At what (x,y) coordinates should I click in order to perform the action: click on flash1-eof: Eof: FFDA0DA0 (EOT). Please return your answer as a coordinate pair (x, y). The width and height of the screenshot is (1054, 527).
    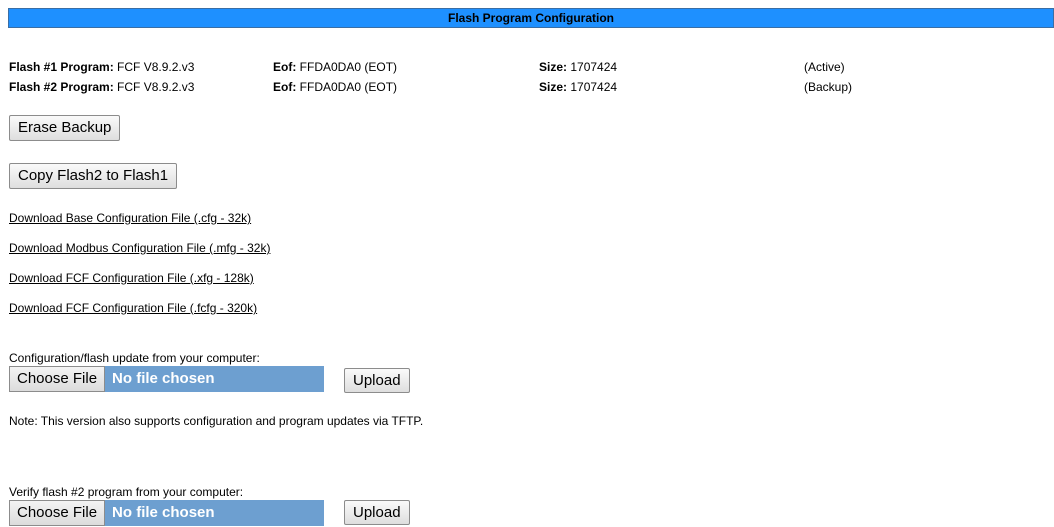
    Looking at the image, I should click on (335, 67).